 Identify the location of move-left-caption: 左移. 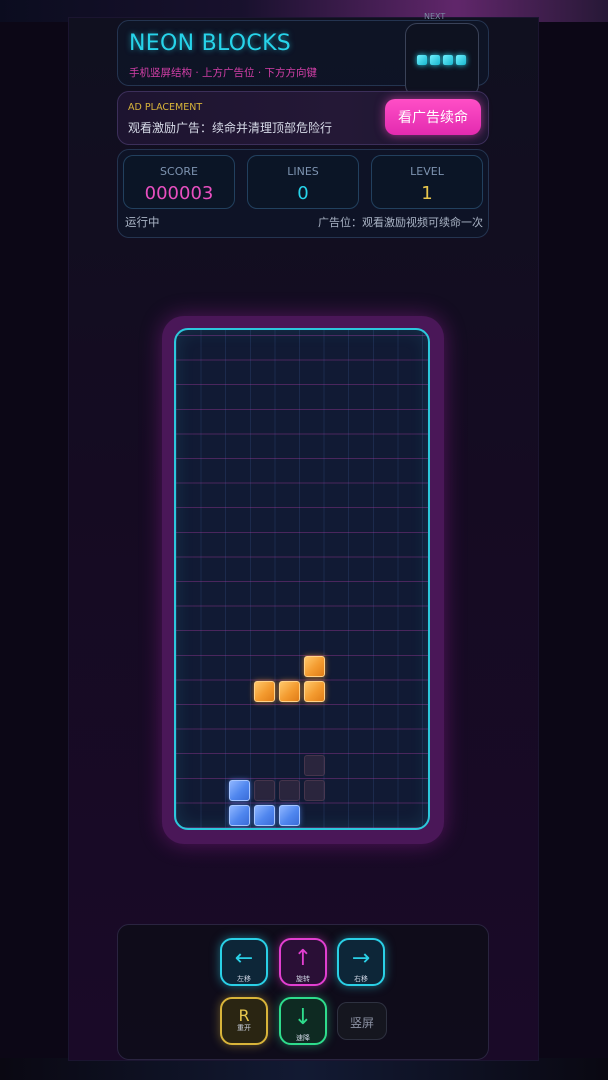
(244, 979).